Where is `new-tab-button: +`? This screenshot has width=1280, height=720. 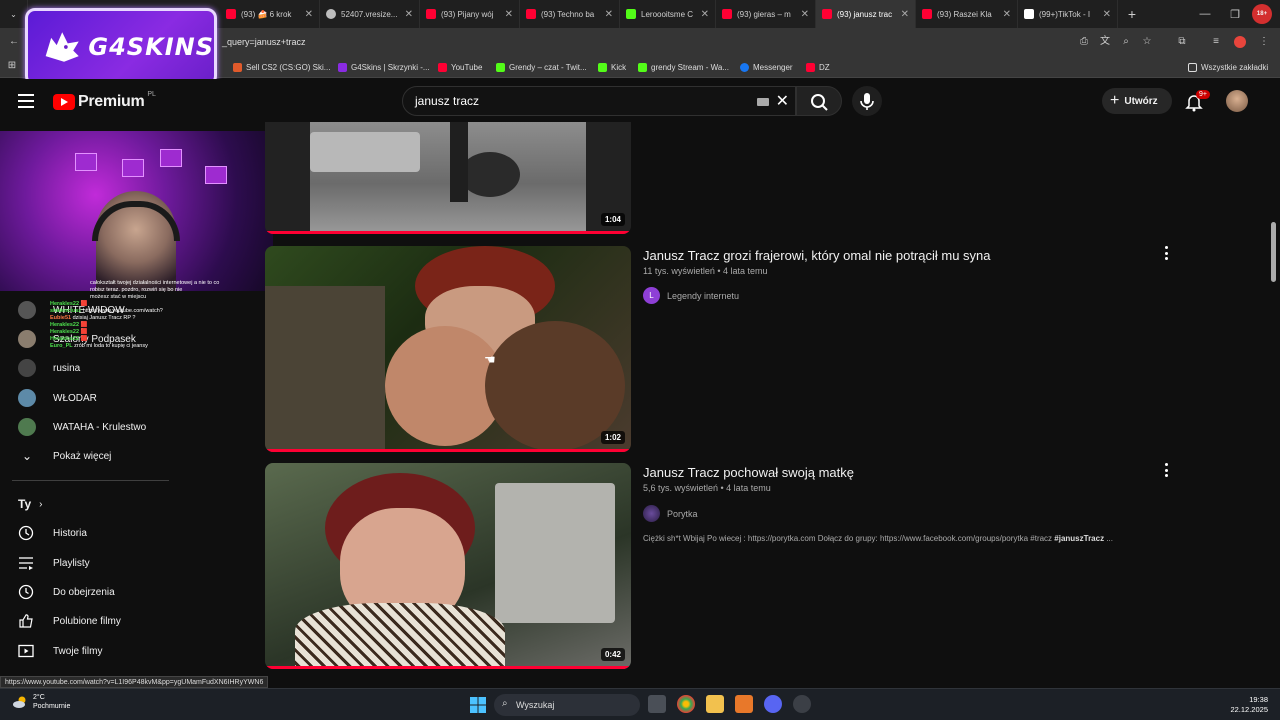
new-tab-button: + is located at coordinates (1132, 14).